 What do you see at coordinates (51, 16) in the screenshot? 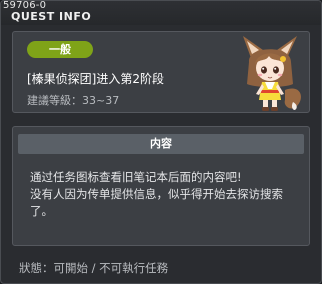
I see `window-title: QUEST INFO` at bounding box center [51, 16].